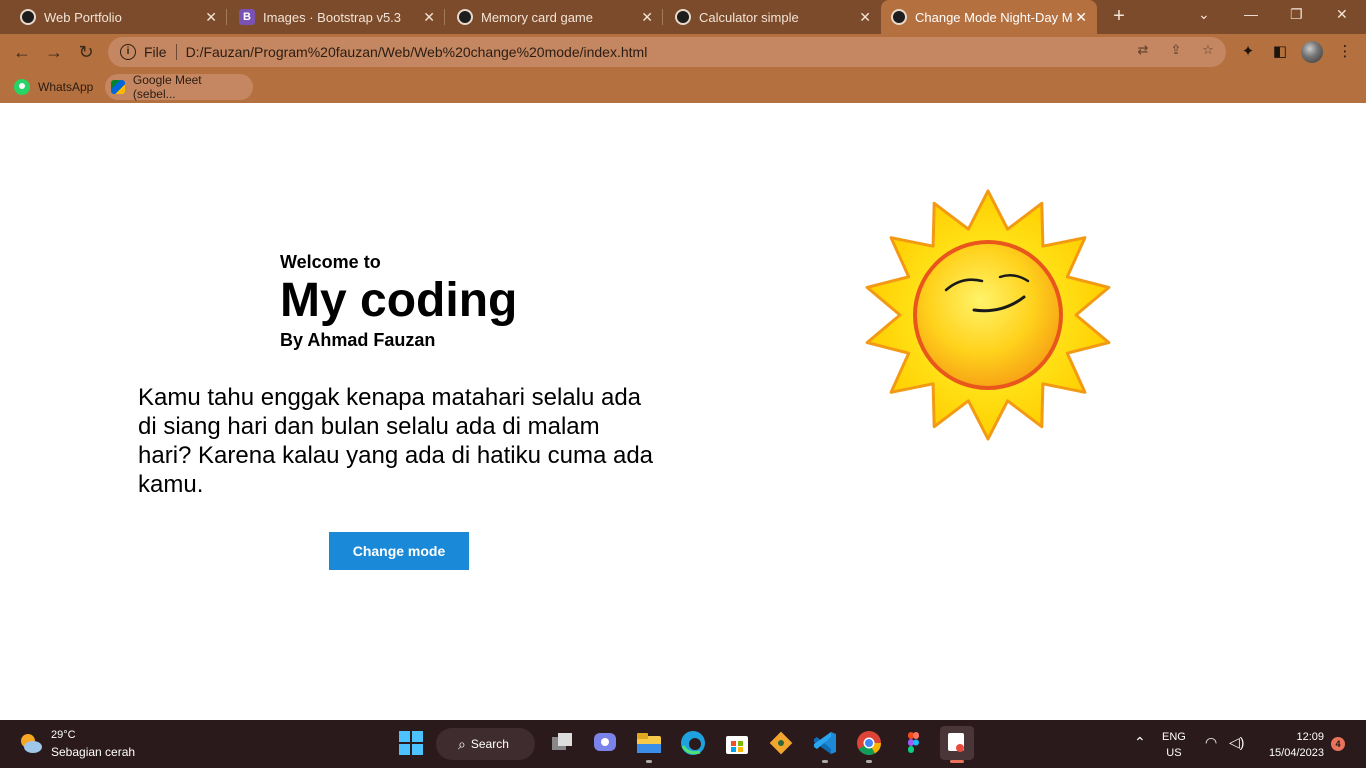 The image size is (1366, 768). Describe the element at coordinates (1211, 742) in the screenshot. I see `wifi-icon: ◠` at that location.